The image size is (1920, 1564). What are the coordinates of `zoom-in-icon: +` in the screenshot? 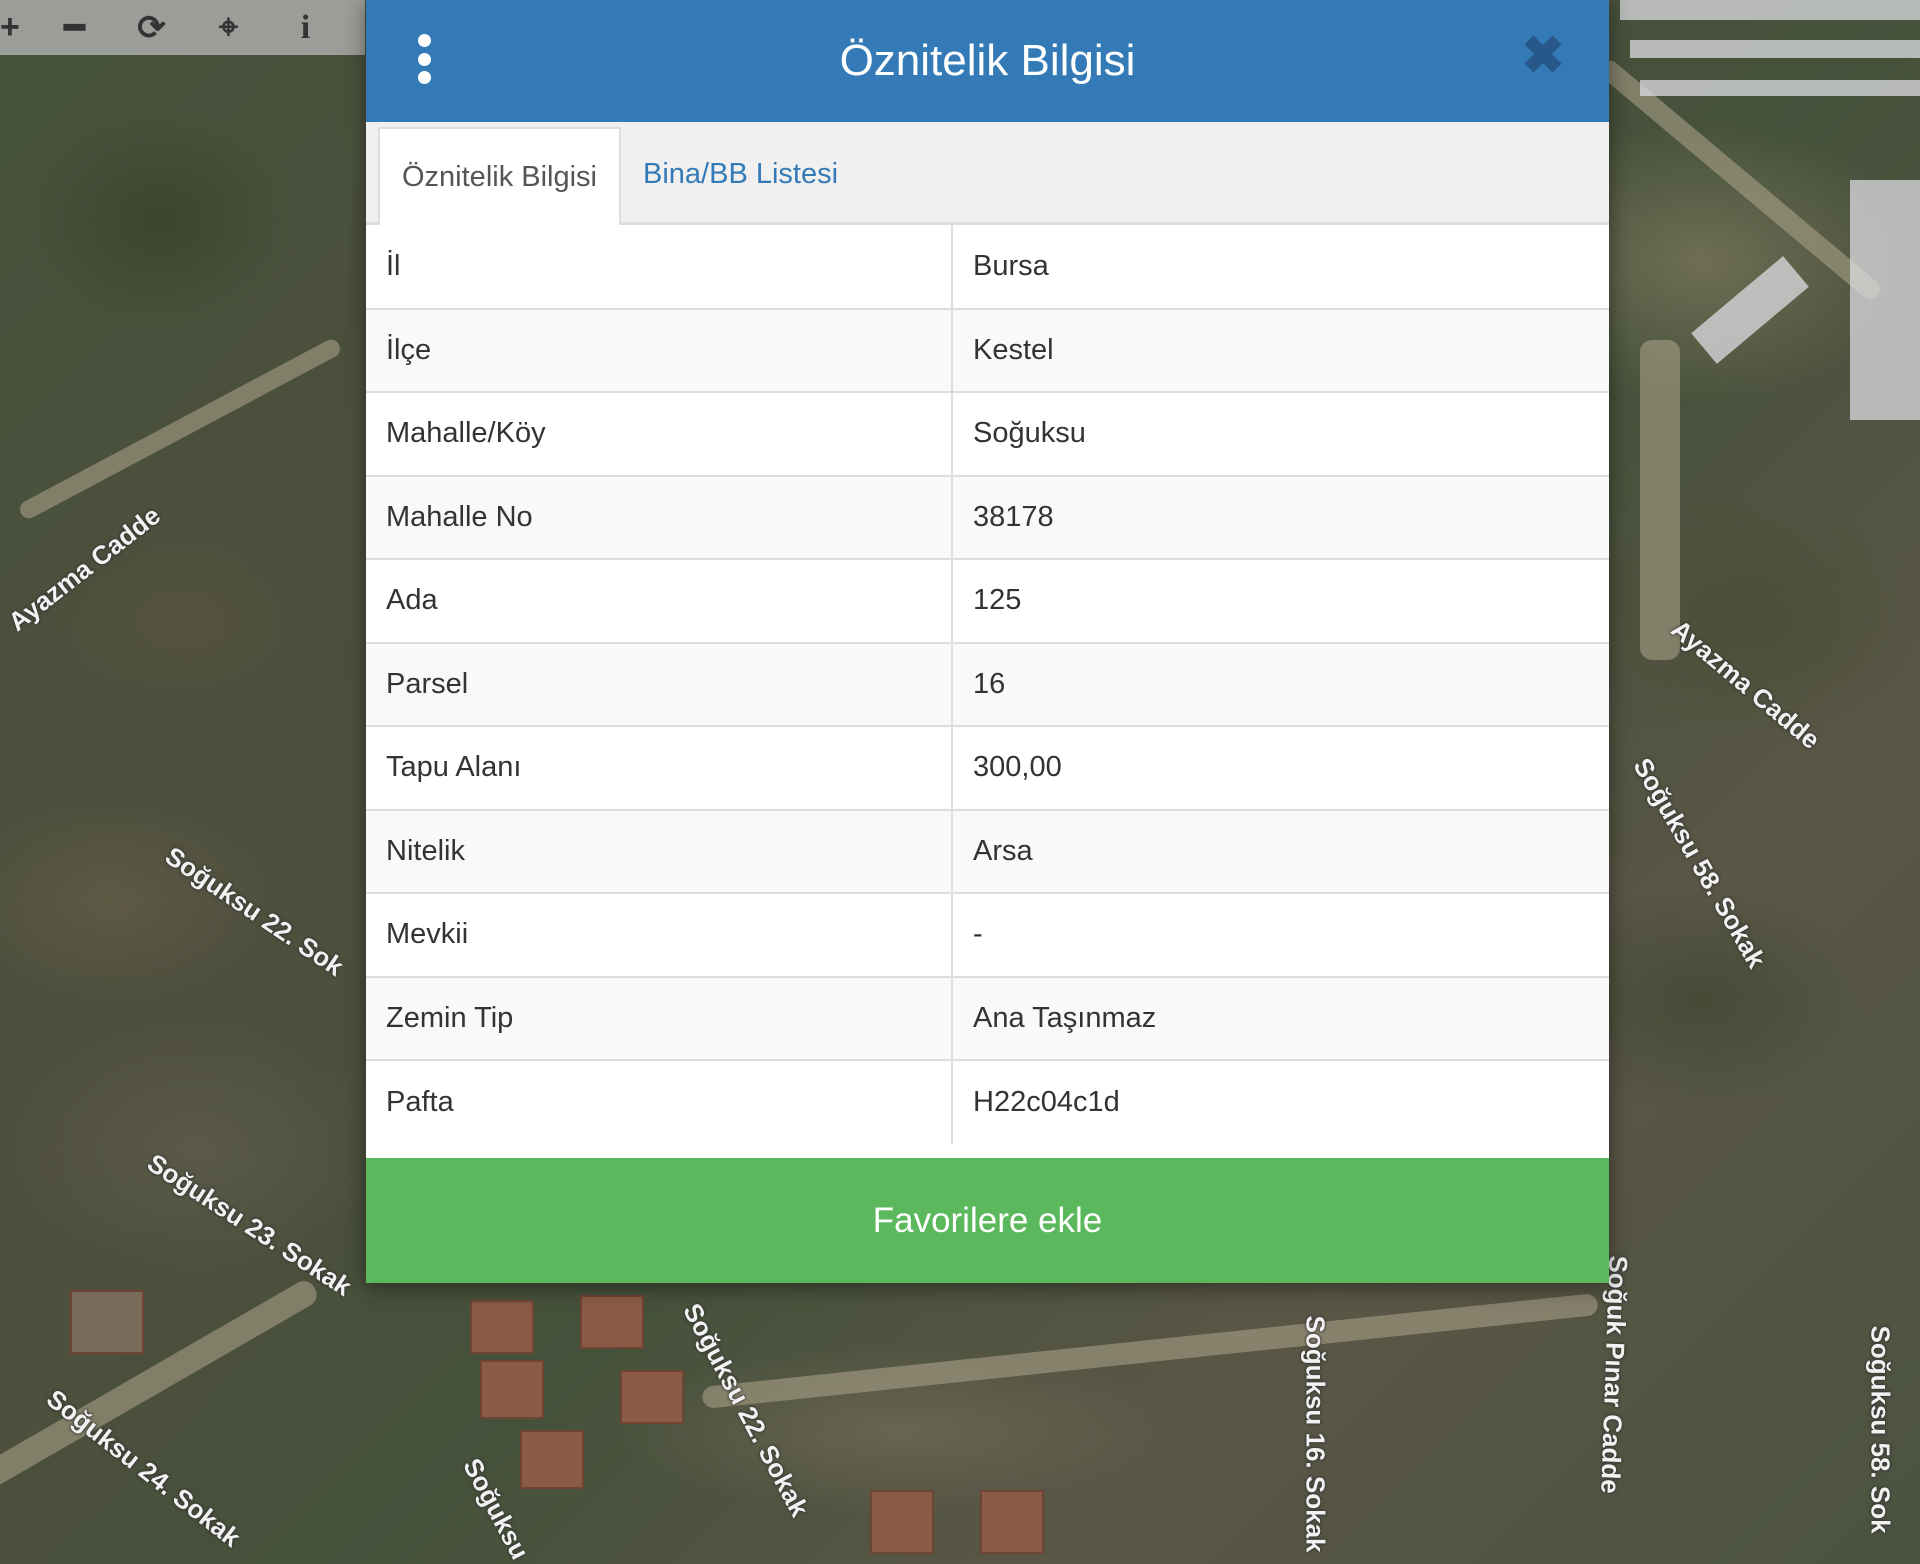 It's located at (18, 27).